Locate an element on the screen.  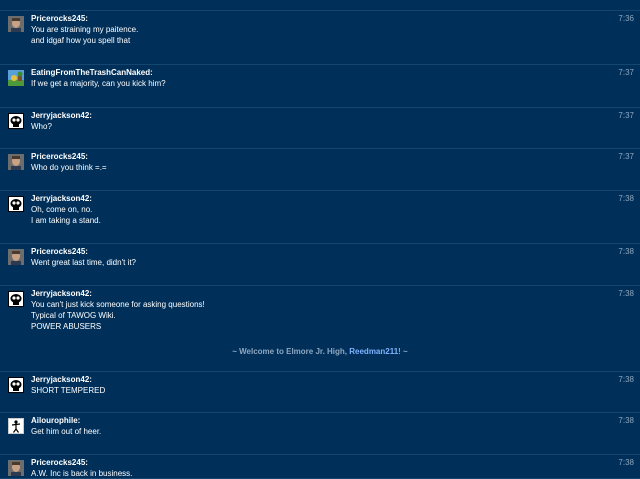
message-line: Went great last time, didn't it? is located at coordinates (83, 262).